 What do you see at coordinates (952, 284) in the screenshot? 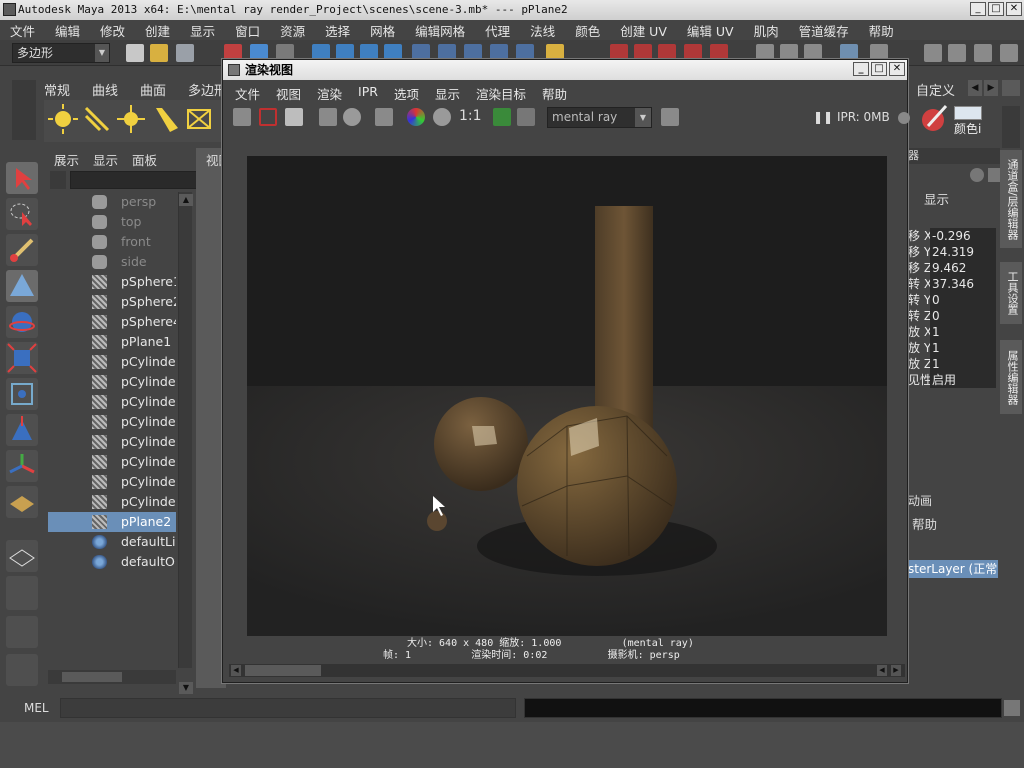
I see `channel-row: 转 X 37.346` at bounding box center [952, 284].